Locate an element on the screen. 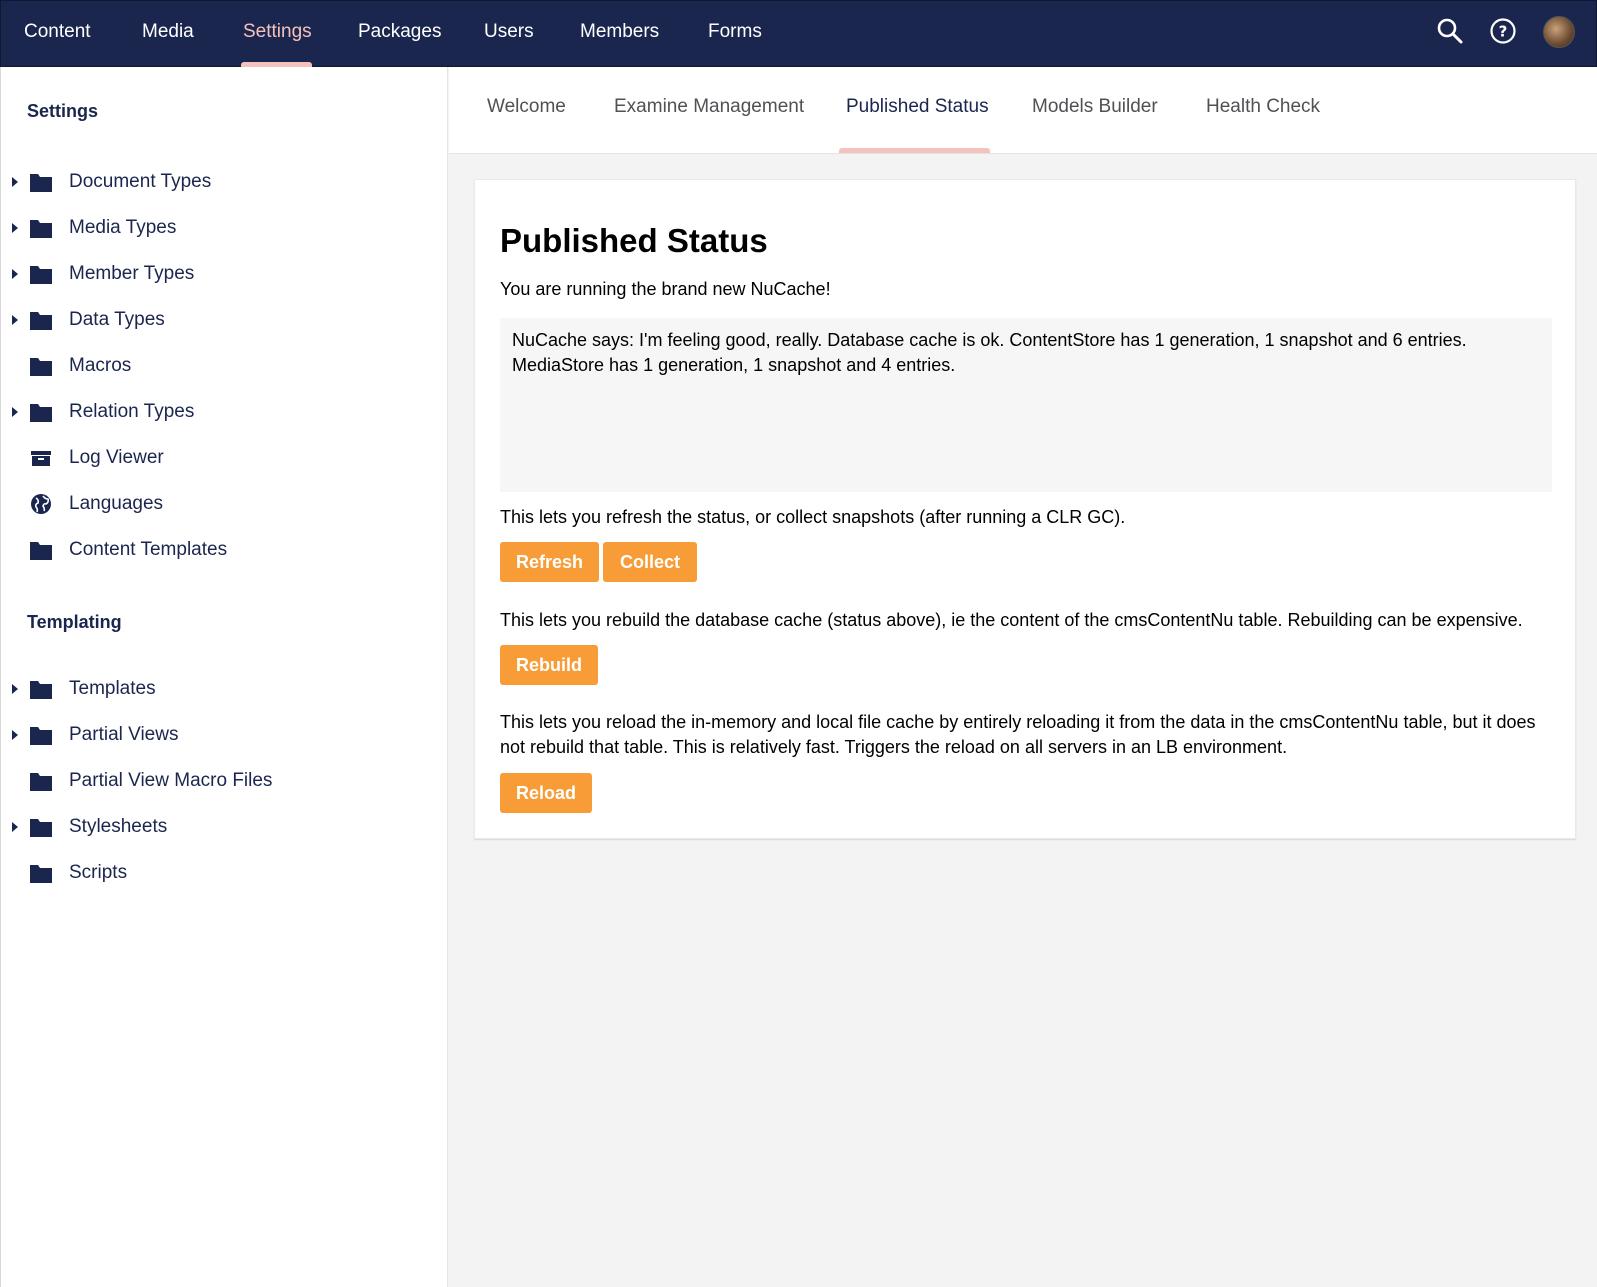 The height and width of the screenshot is (1287, 1597). settings-section-title: Settings is located at coordinates (63, 111).